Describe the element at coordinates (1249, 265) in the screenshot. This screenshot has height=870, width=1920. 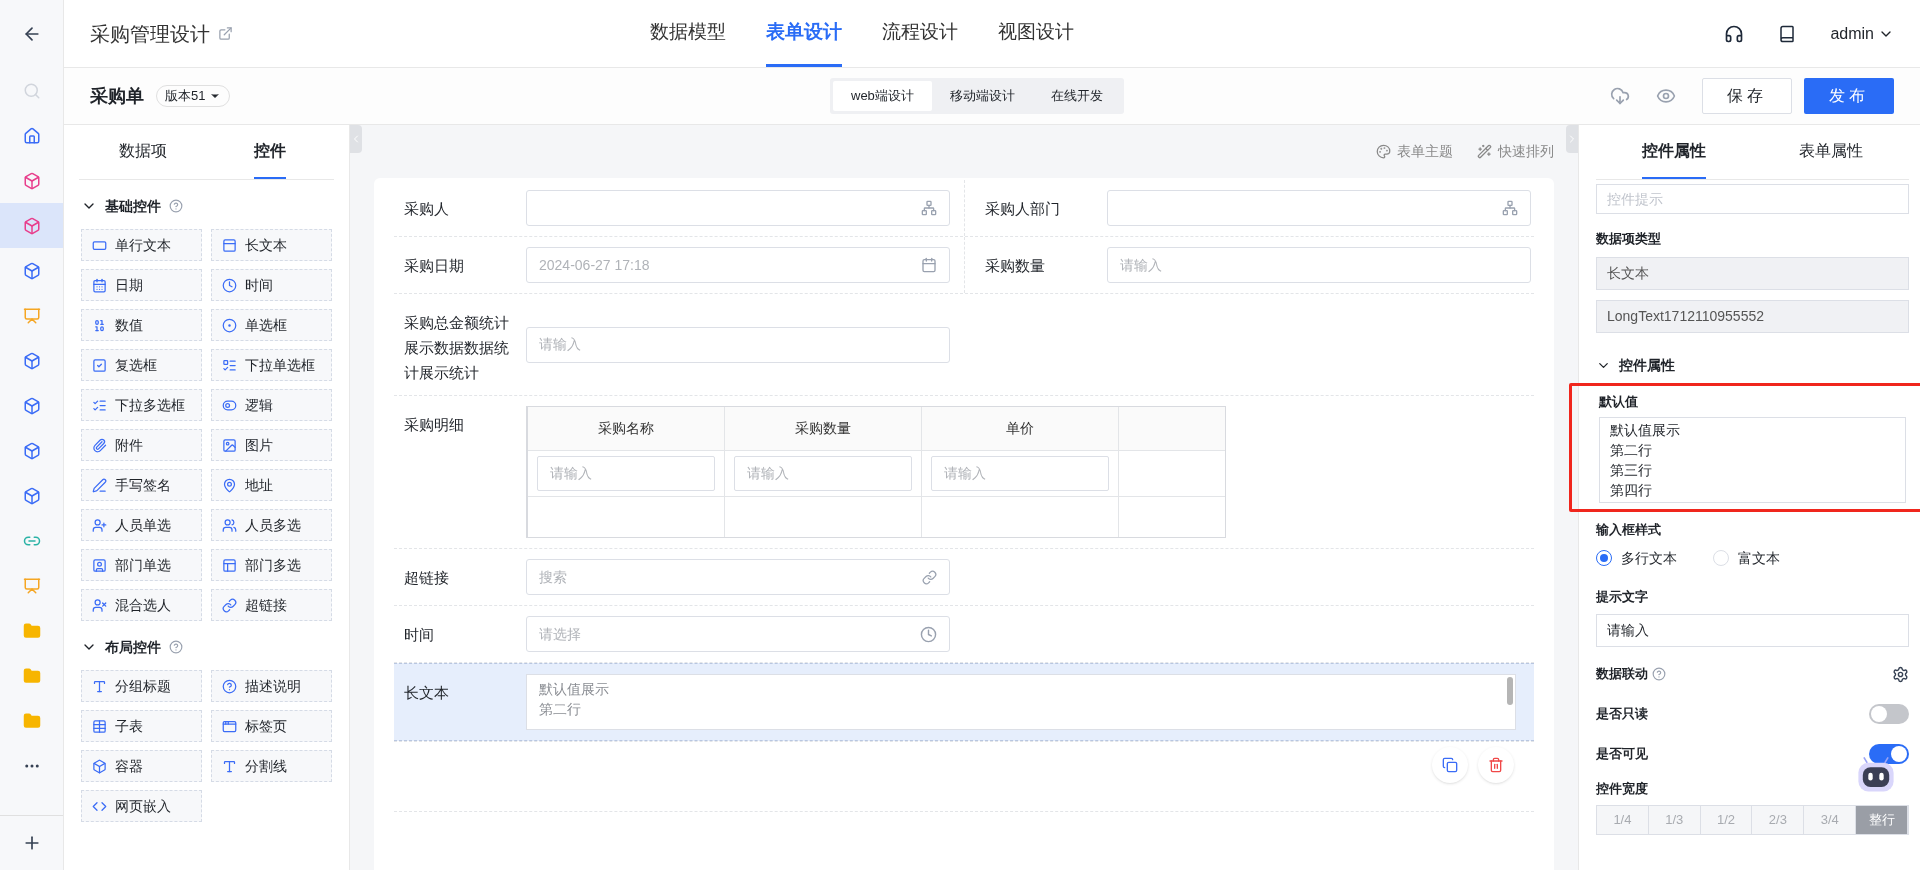
I see `form-field: 采购数量 请输入` at that location.